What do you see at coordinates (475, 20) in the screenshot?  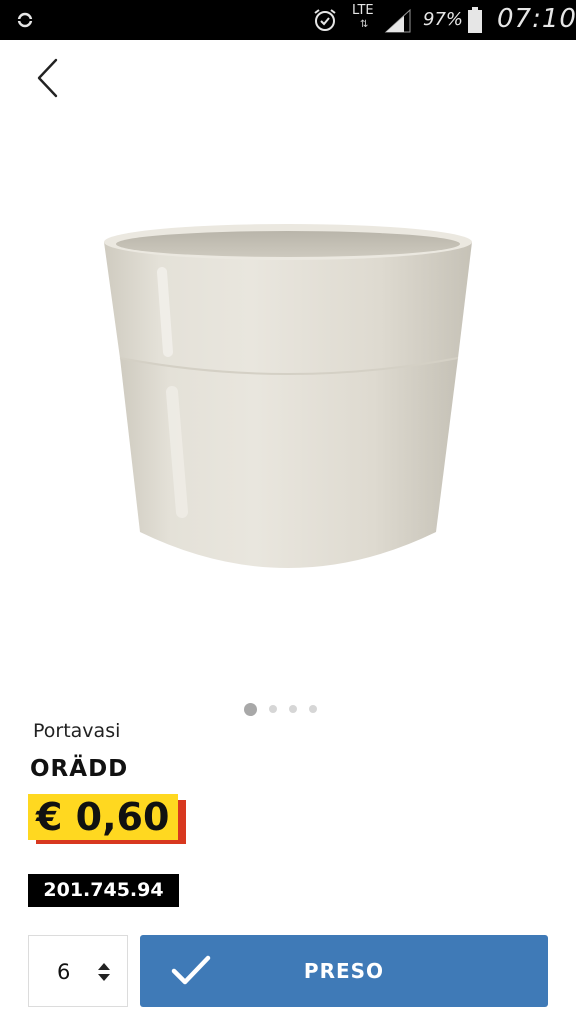 I see `battery-icon` at bounding box center [475, 20].